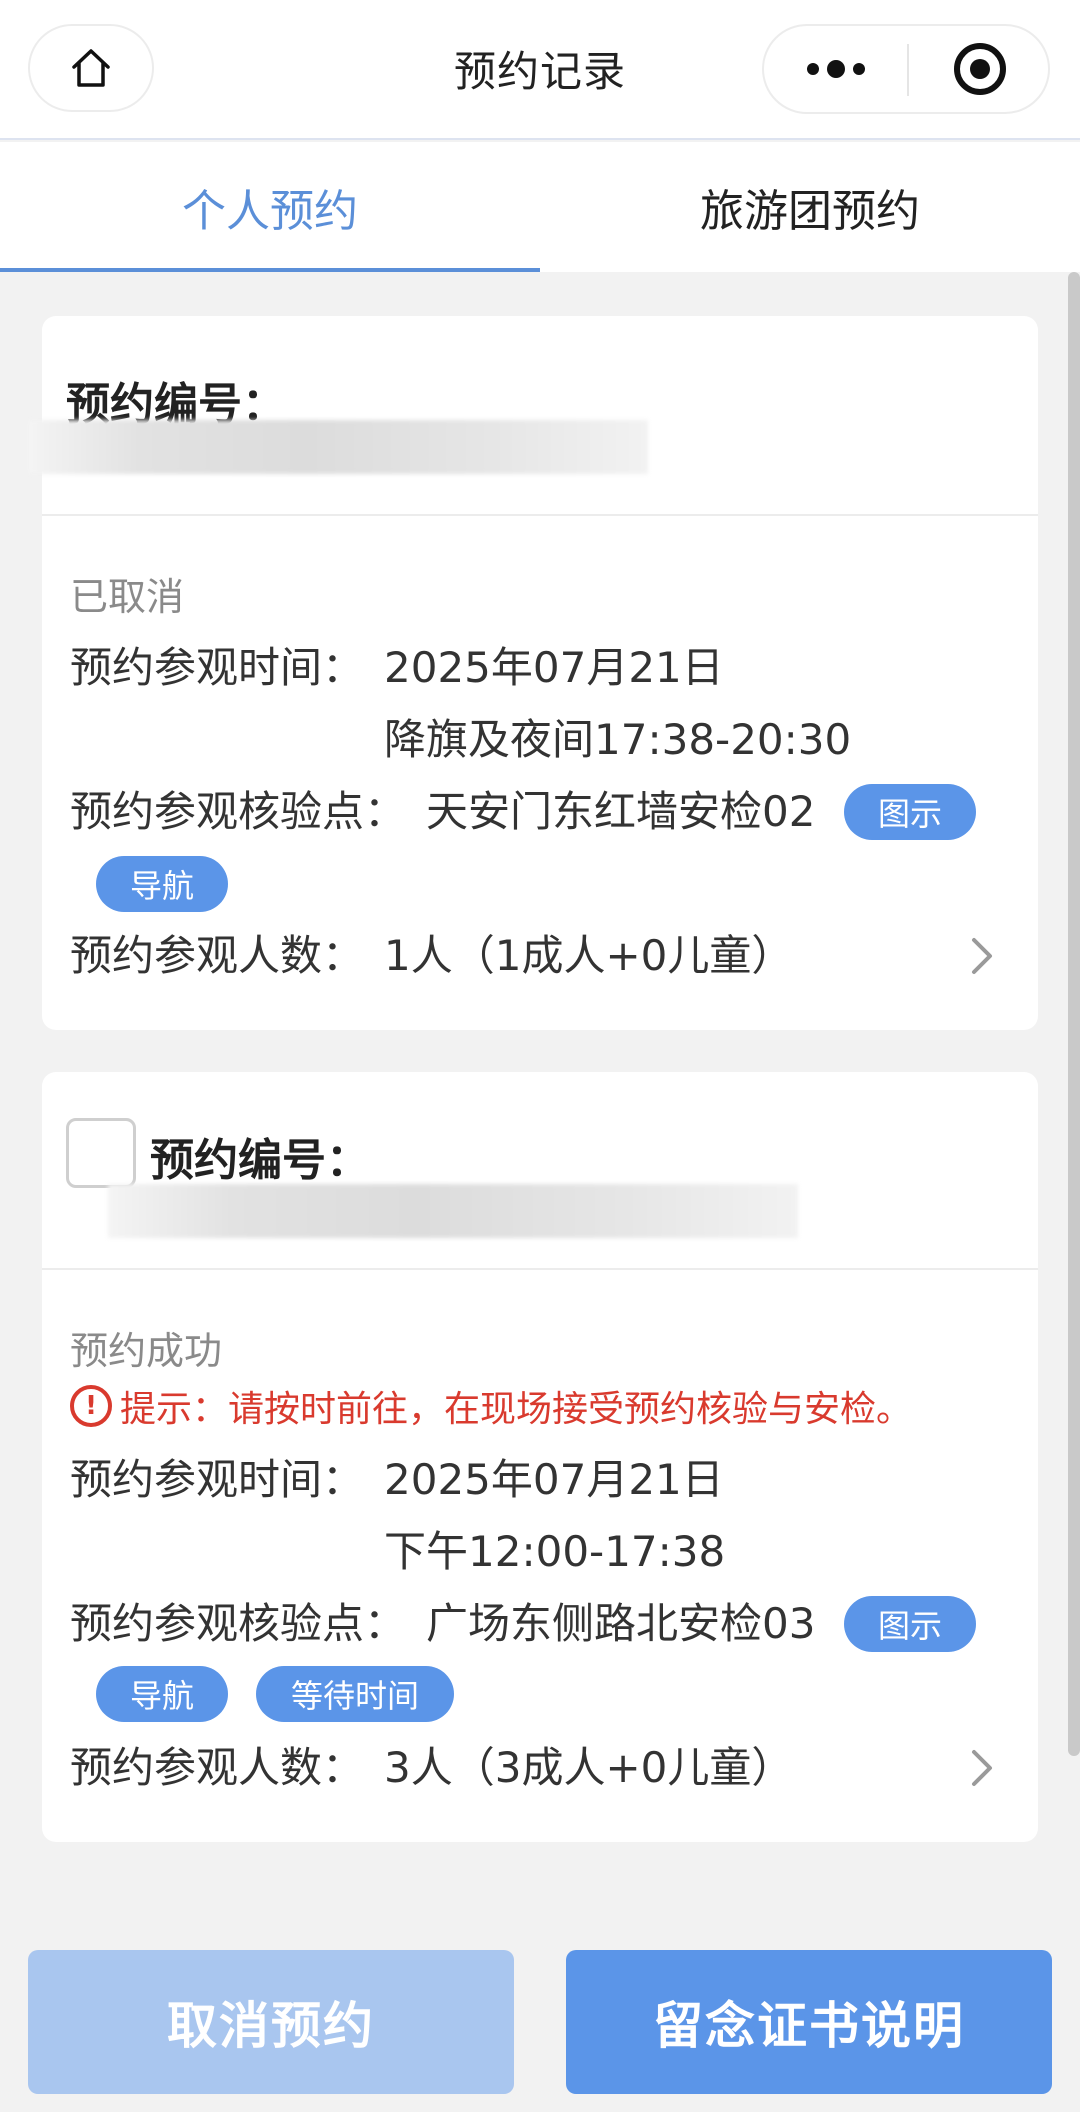 This screenshot has width=1080, height=2112. I want to click on status-badge: 预约成功, so click(146, 1351).